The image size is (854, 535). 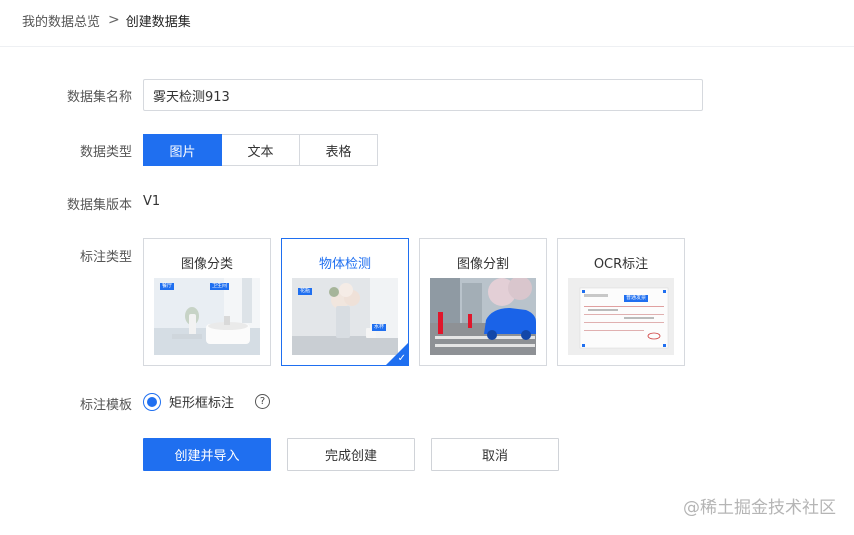 I want to click on annotation-type-label: 标注类型, so click(x=105, y=257).